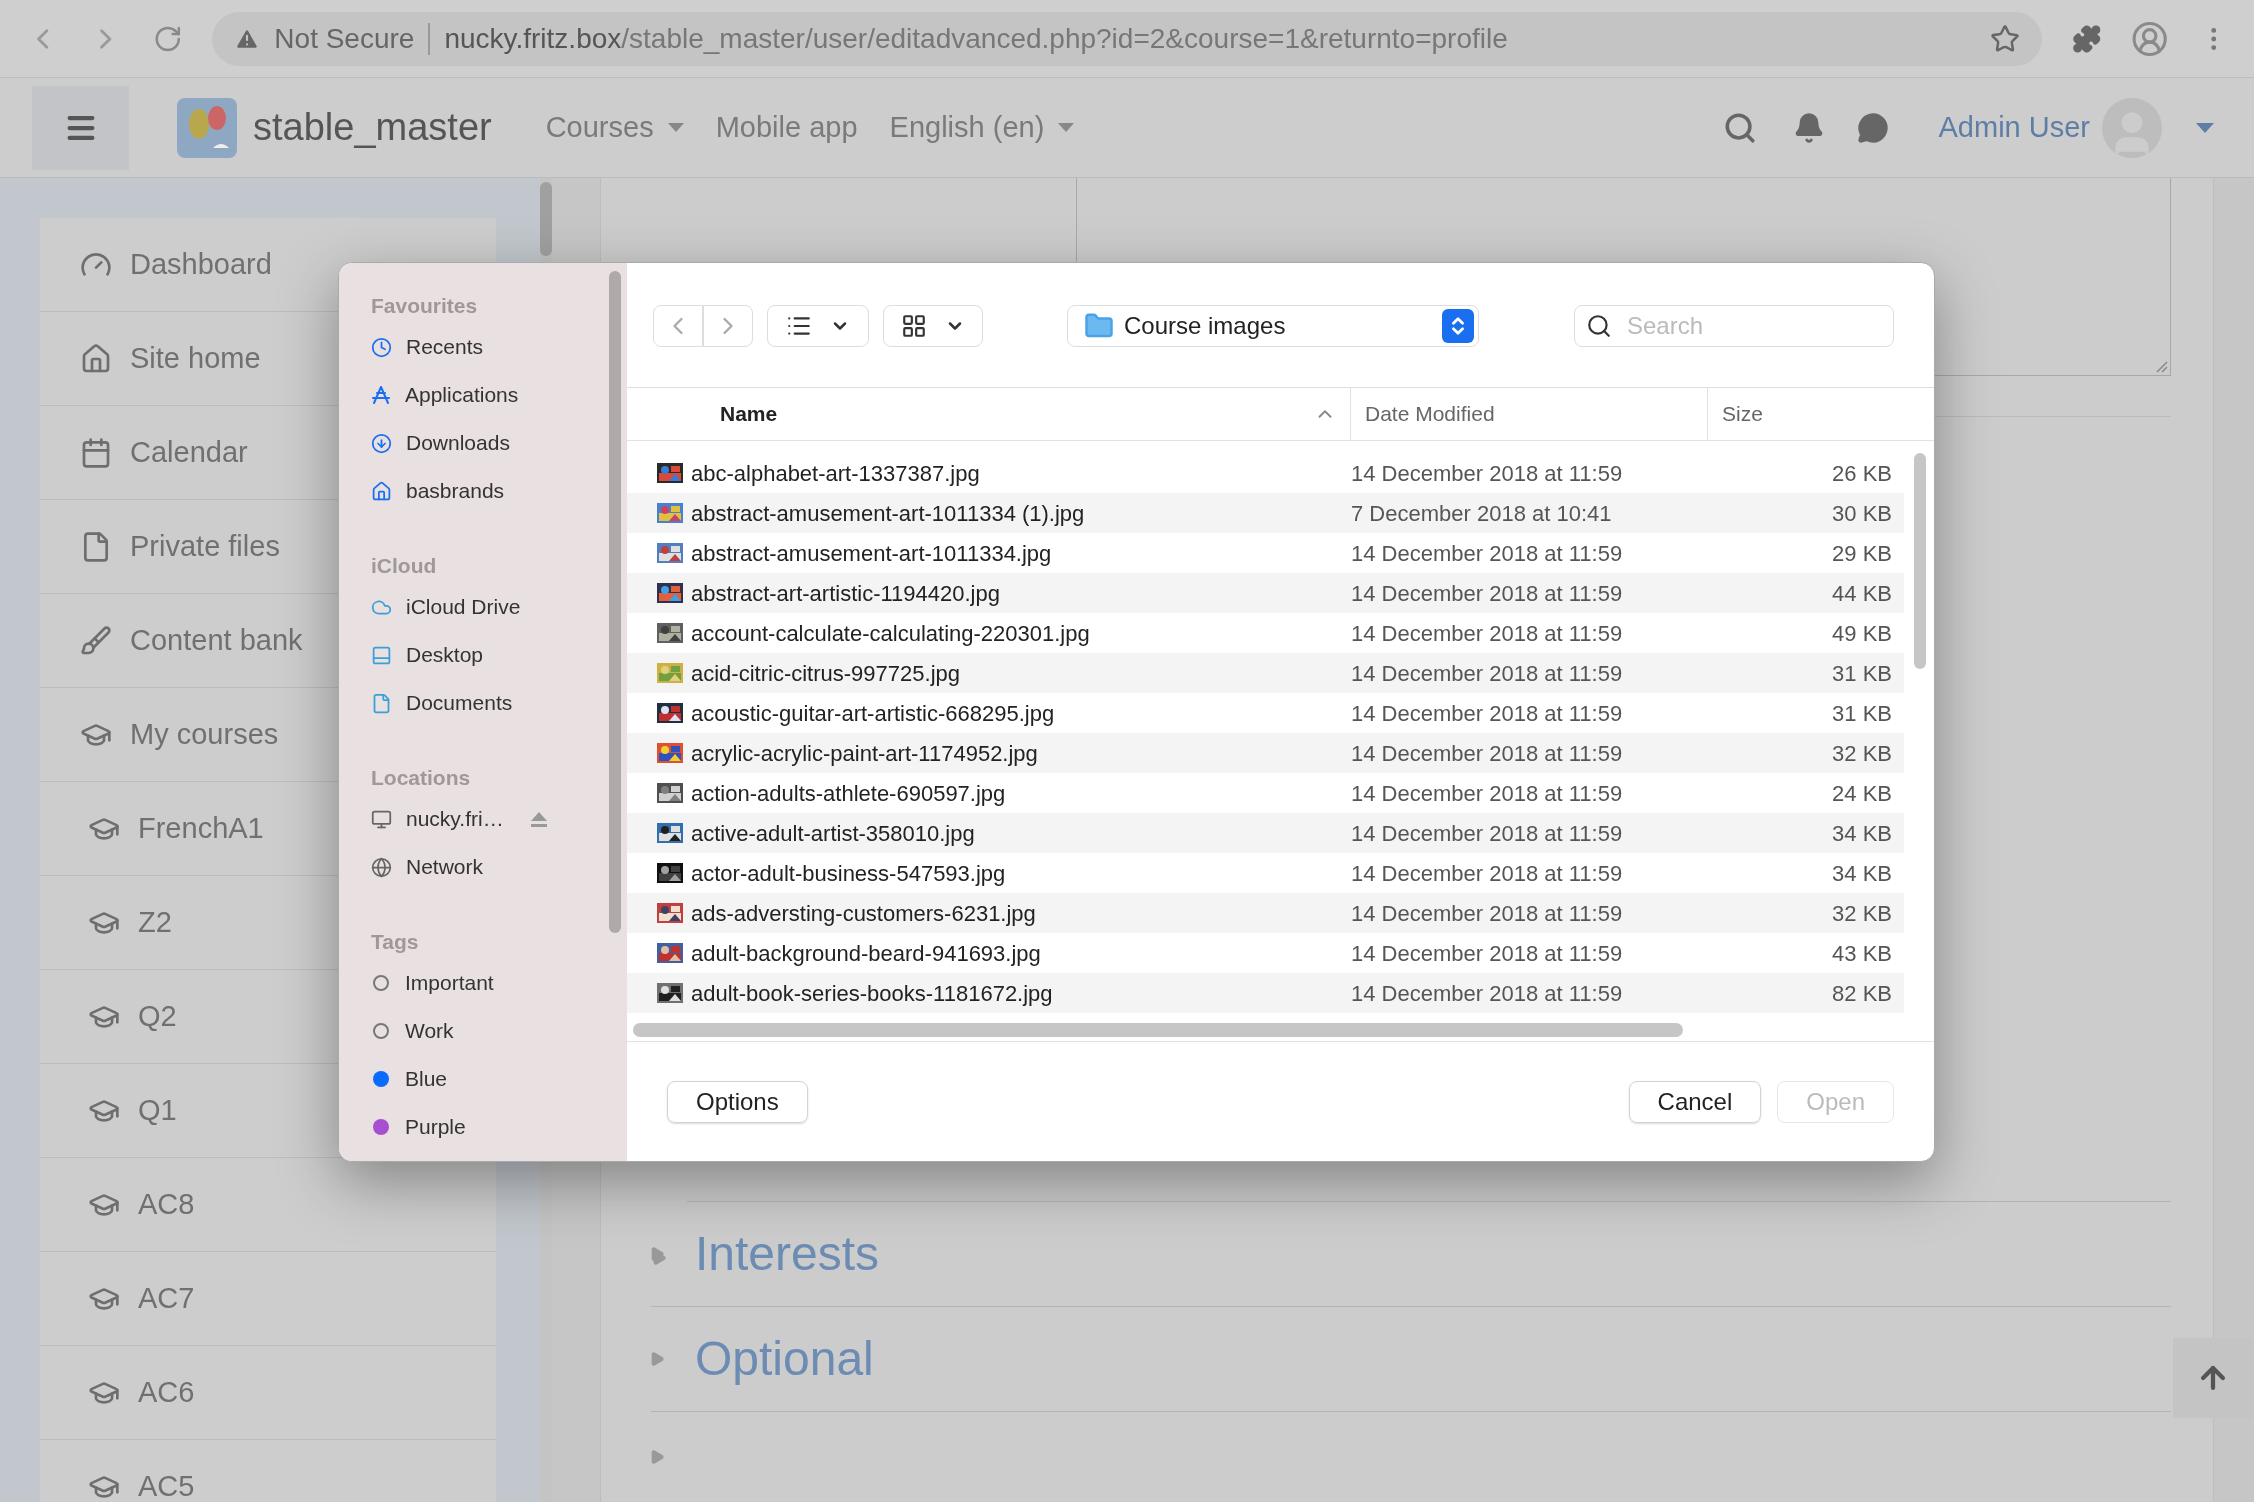  I want to click on file-name: adult-book-series-books-1181672.jpg, so click(872, 993).